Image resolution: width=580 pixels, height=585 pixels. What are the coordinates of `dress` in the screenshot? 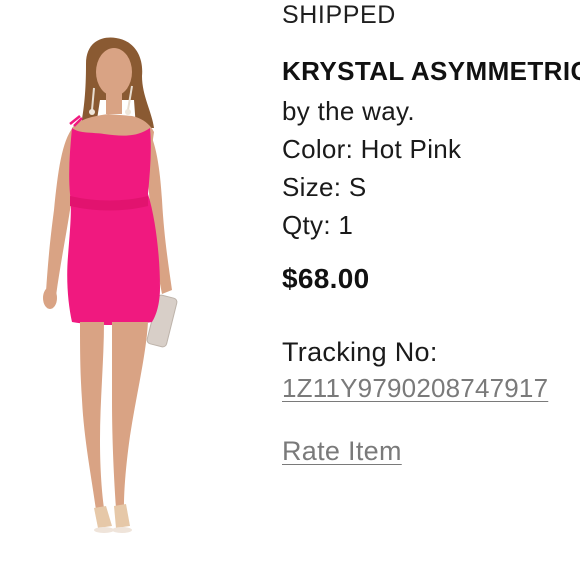 It's located at (113, 226).